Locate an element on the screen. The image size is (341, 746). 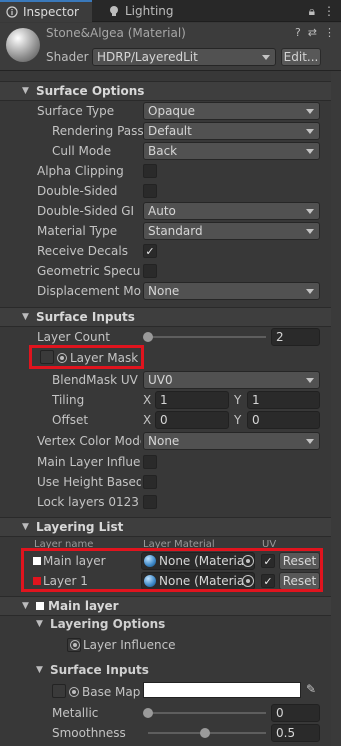
tab-lighting-label: Lighting is located at coordinates (149, 11).